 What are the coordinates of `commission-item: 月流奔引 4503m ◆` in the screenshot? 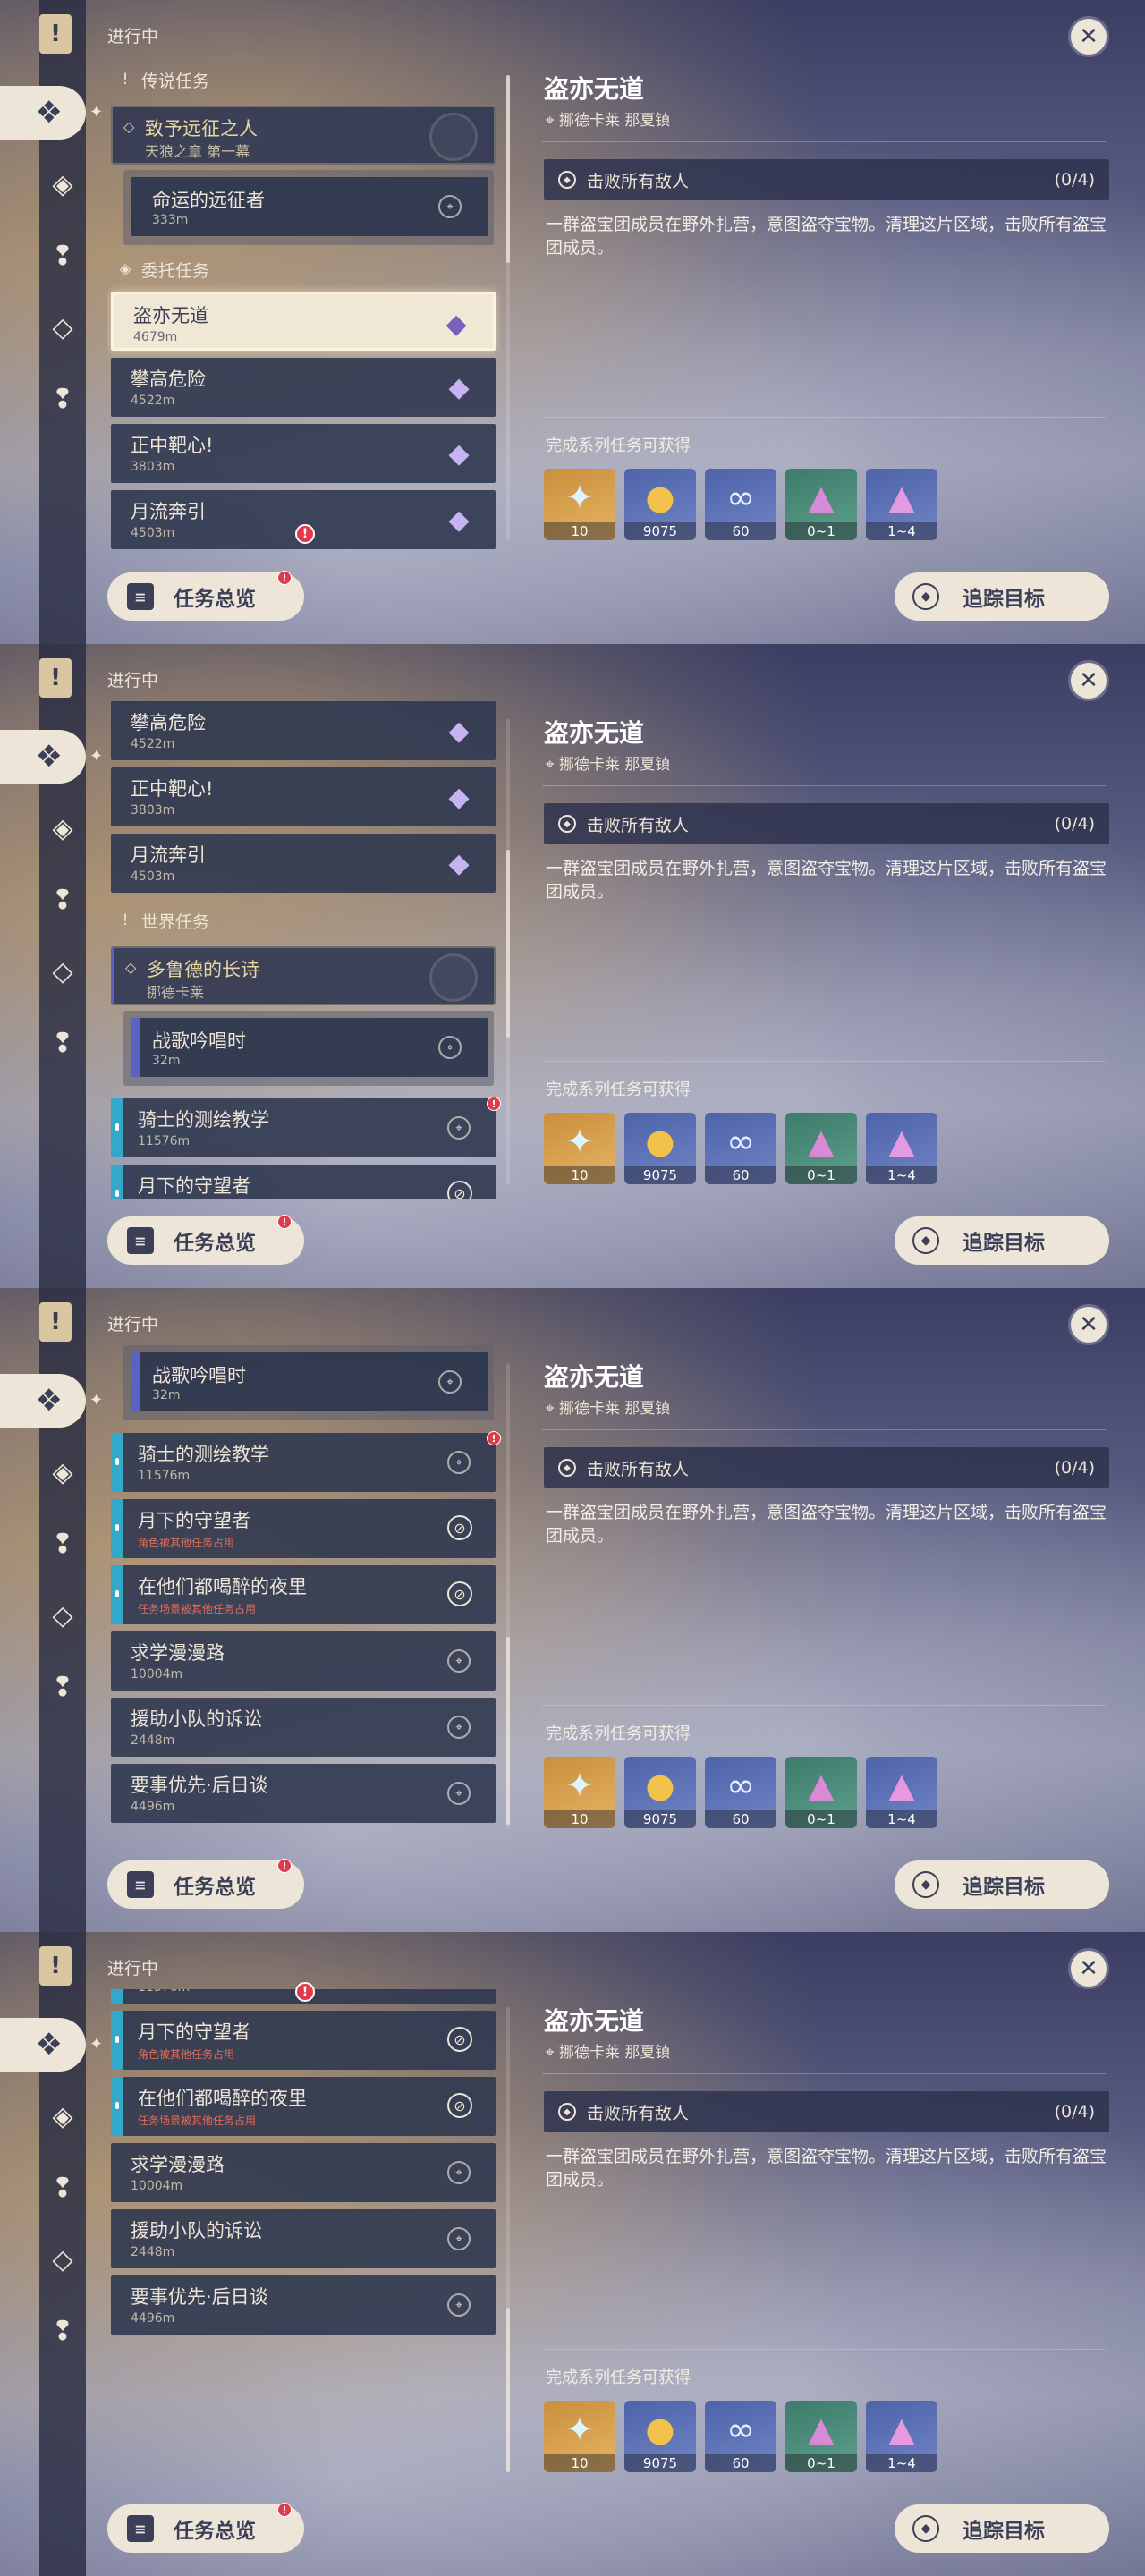 It's located at (303, 863).